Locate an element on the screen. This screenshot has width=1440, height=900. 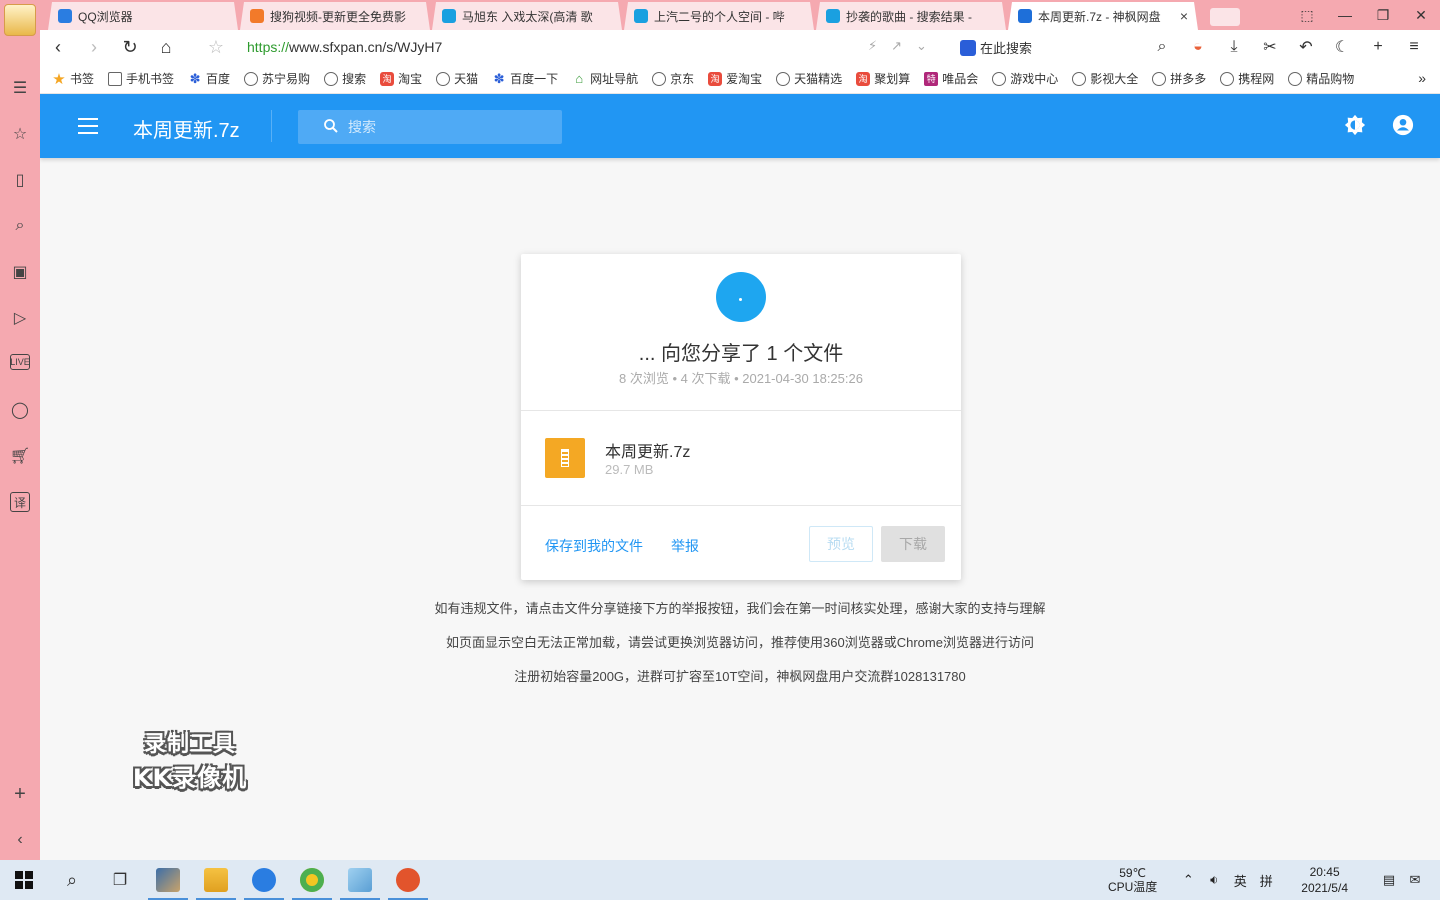
qq-browser-menu-icon is located at coordinates (20, 20).